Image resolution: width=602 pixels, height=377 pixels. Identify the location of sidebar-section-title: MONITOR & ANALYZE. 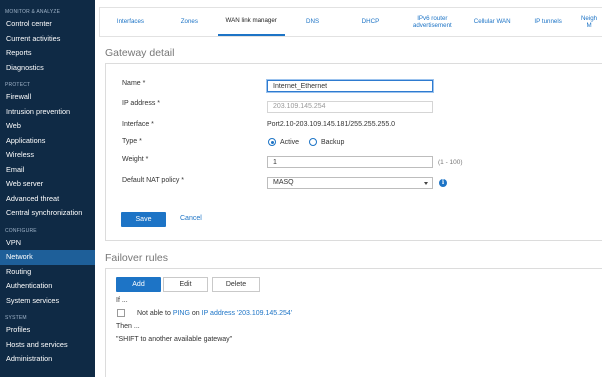
(33, 12).